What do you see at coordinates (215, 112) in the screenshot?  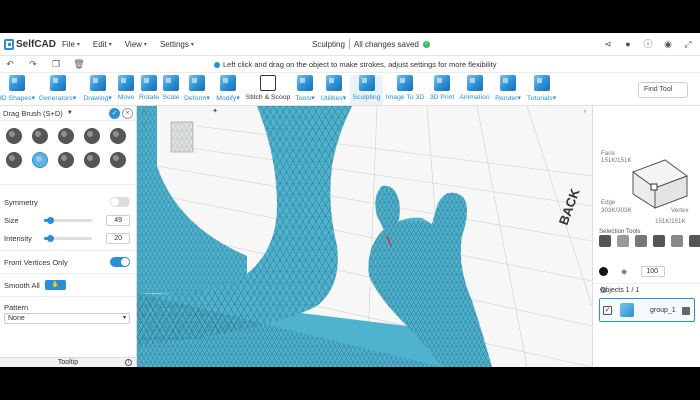 I see `light-icon: ✦` at bounding box center [215, 112].